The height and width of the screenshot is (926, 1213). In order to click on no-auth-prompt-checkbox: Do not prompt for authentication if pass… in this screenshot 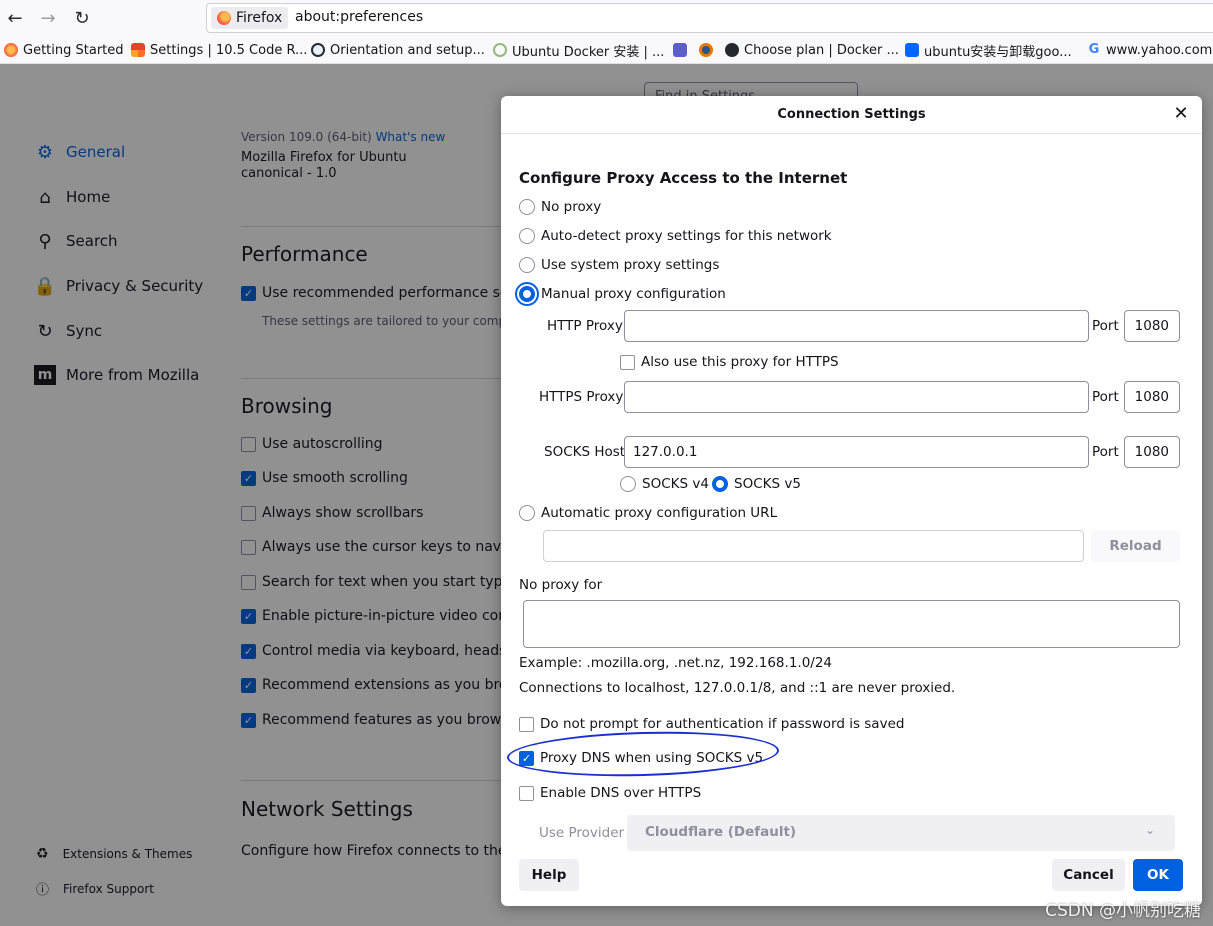, I will do `click(711, 724)`.